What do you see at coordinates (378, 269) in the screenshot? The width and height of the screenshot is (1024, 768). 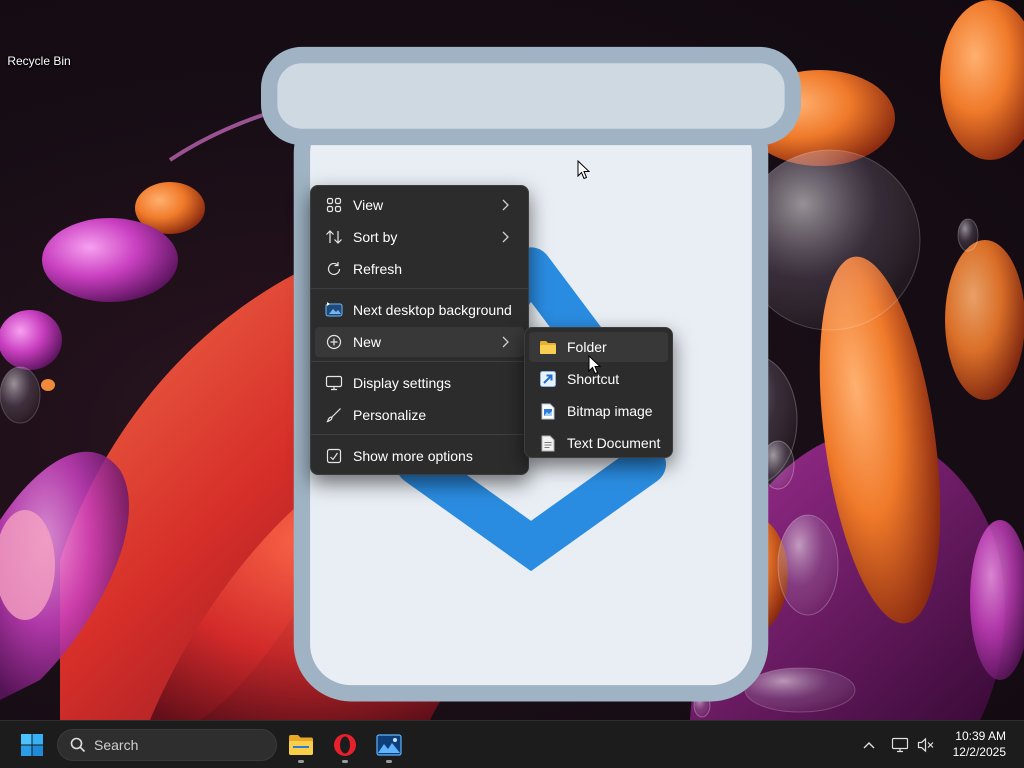 I see `menu-item-label: Refresh` at bounding box center [378, 269].